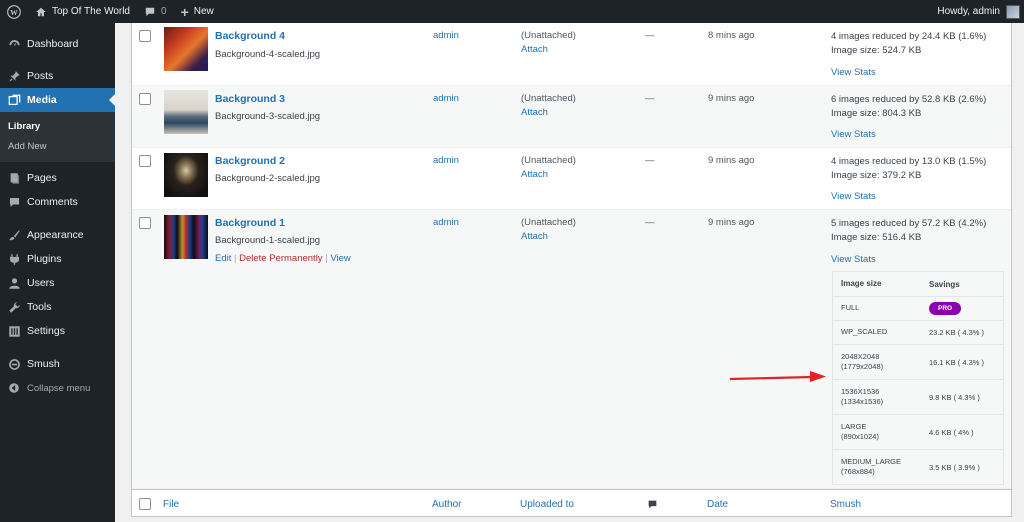 Image resolution: width=1024 pixels, height=522 pixels. Describe the element at coordinates (46, 331) in the screenshot. I see `sidebar-item-label: Settings` at that location.